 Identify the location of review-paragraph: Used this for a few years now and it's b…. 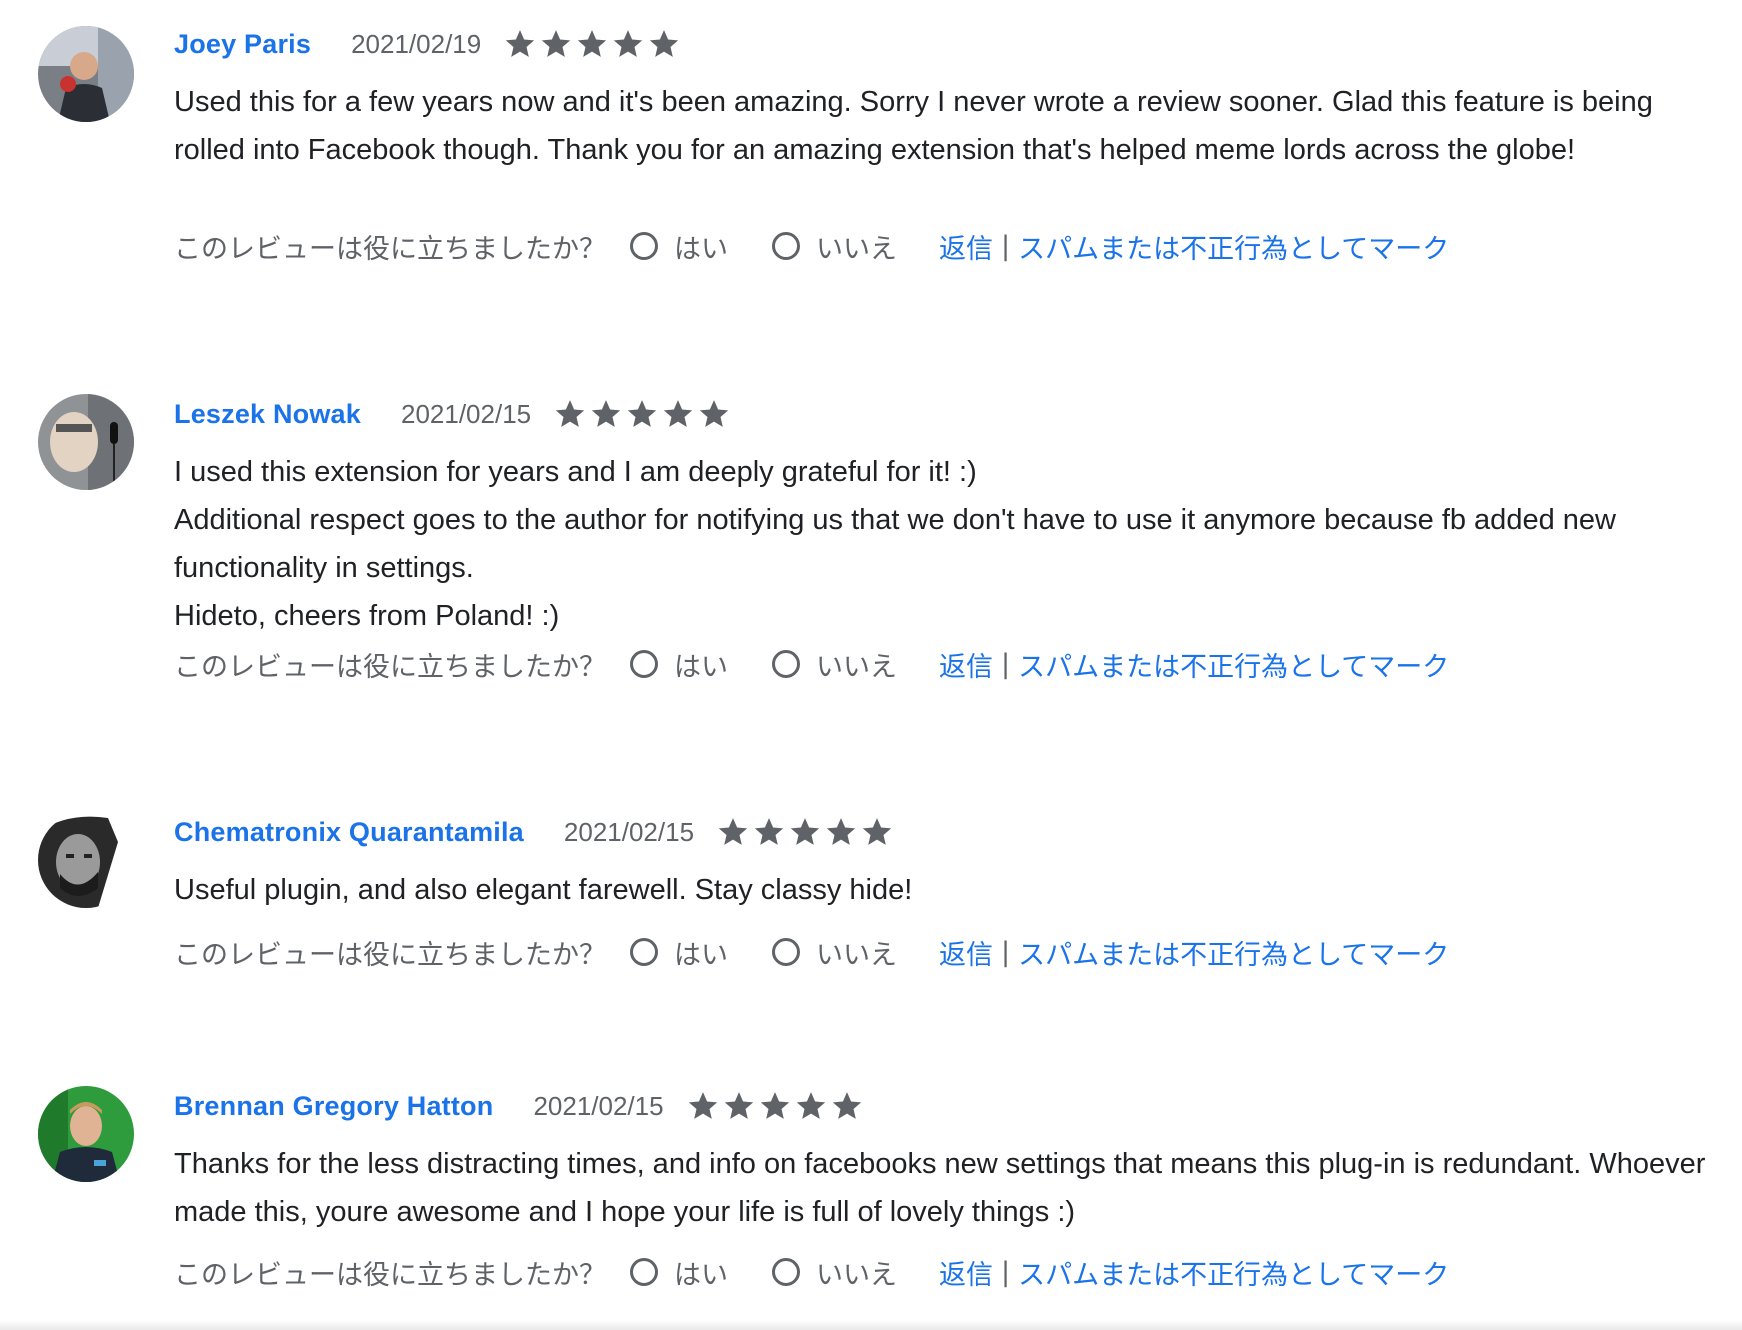
(913, 126).